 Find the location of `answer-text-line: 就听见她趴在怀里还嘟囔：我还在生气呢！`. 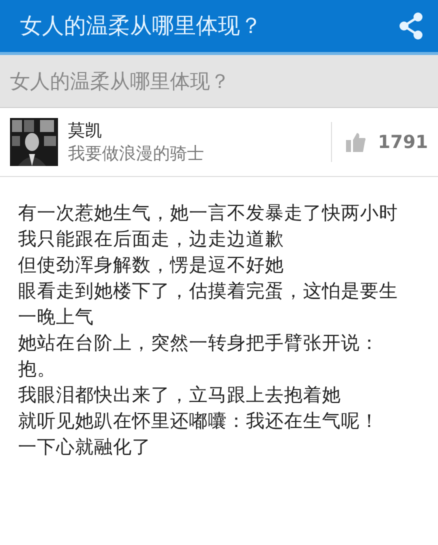

answer-text-line: 就听见她趴在怀里还嘟囔：我还在生气呢！ is located at coordinates (199, 422).